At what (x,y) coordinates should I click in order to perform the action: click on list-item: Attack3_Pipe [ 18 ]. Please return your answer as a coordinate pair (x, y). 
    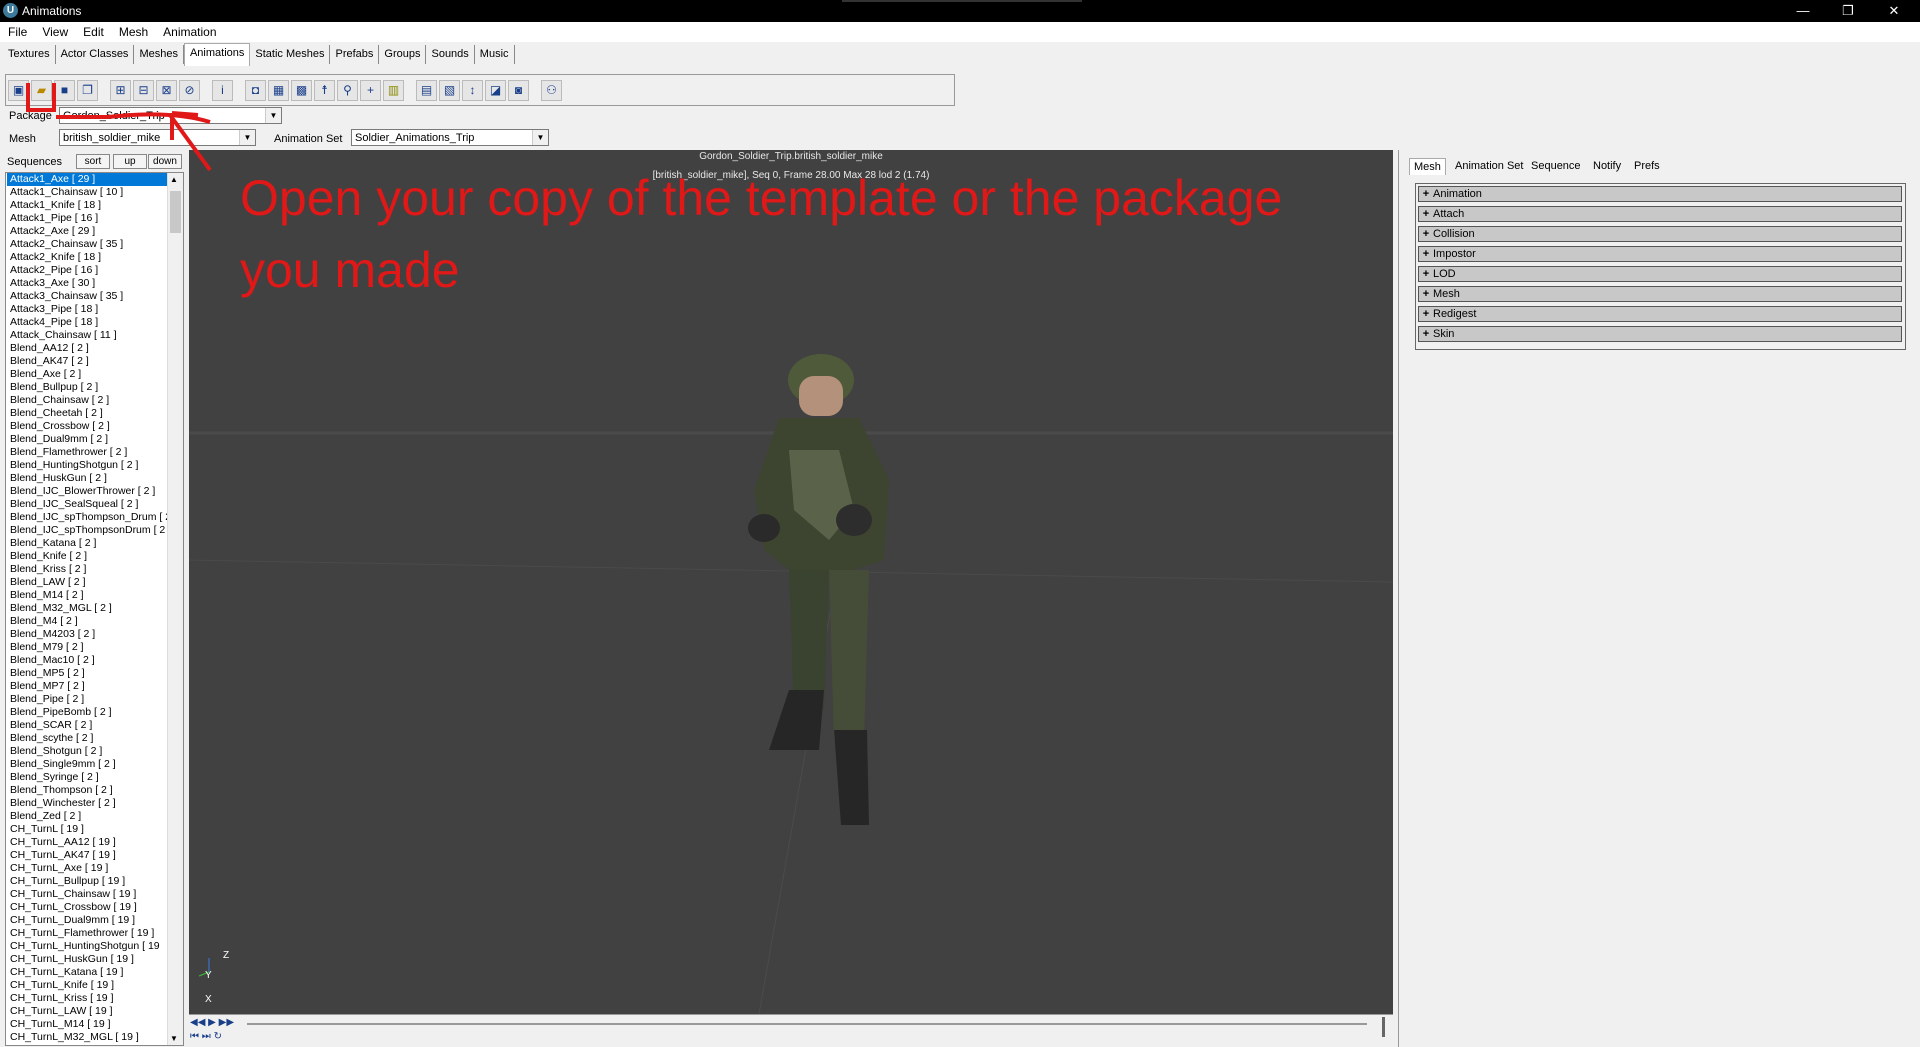
    Looking at the image, I should click on (88, 309).